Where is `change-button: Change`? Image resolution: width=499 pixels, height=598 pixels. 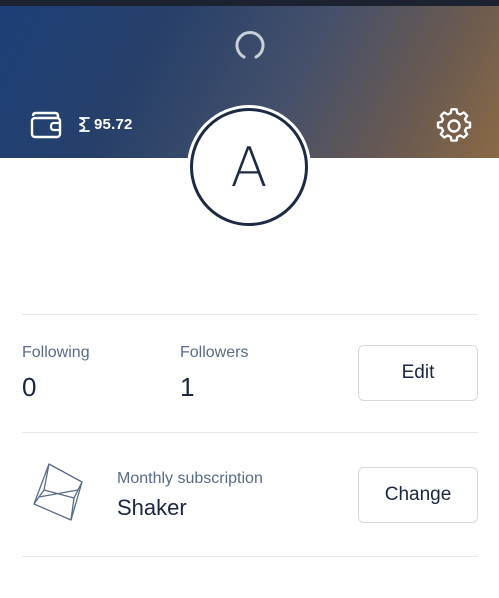
change-button: Change is located at coordinates (418, 495).